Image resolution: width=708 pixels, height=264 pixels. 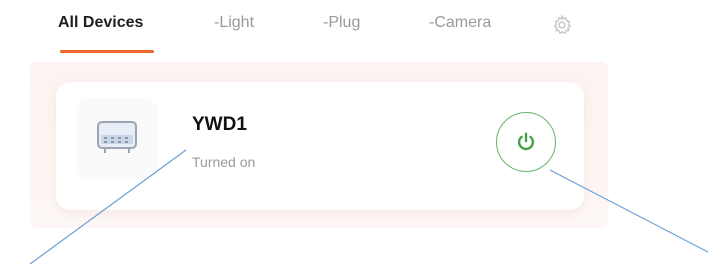 I want to click on tab-camera: -Camera, so click(x=460, y=23).